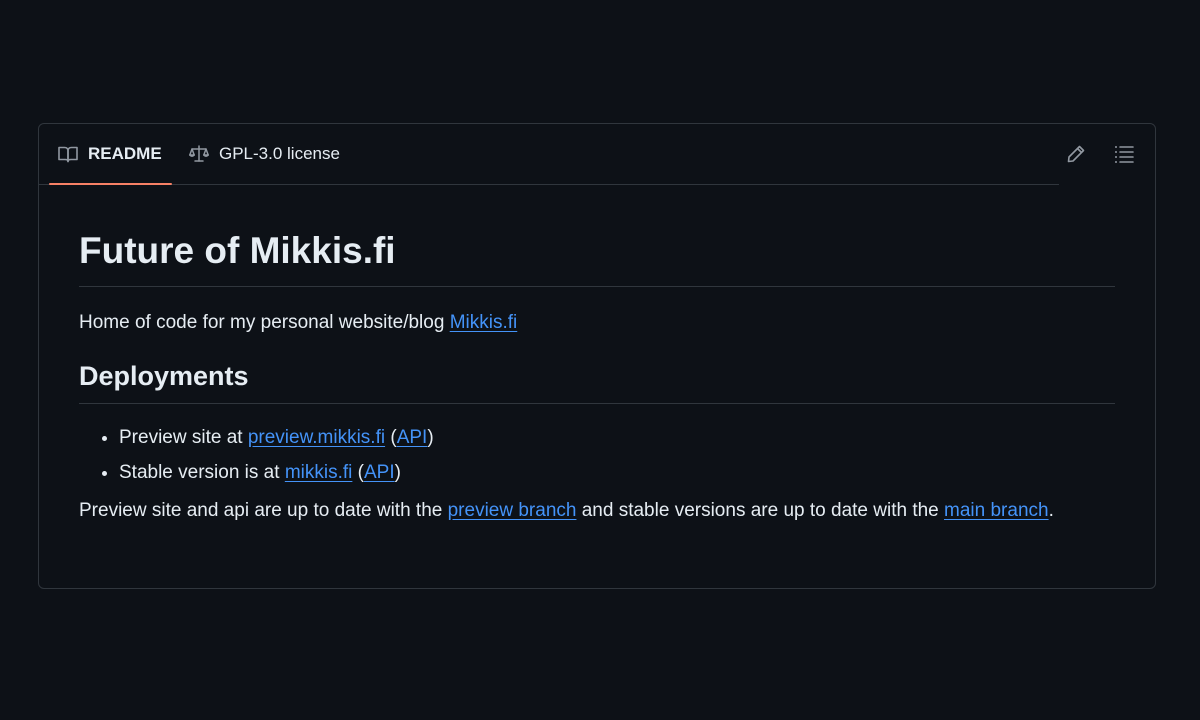 Image resolution: width=1200 pixels, height=720 pixels. Describe the element at coordinates (597, 381) in the screenshot. I see `deployments-heading: Deployments` at that location.